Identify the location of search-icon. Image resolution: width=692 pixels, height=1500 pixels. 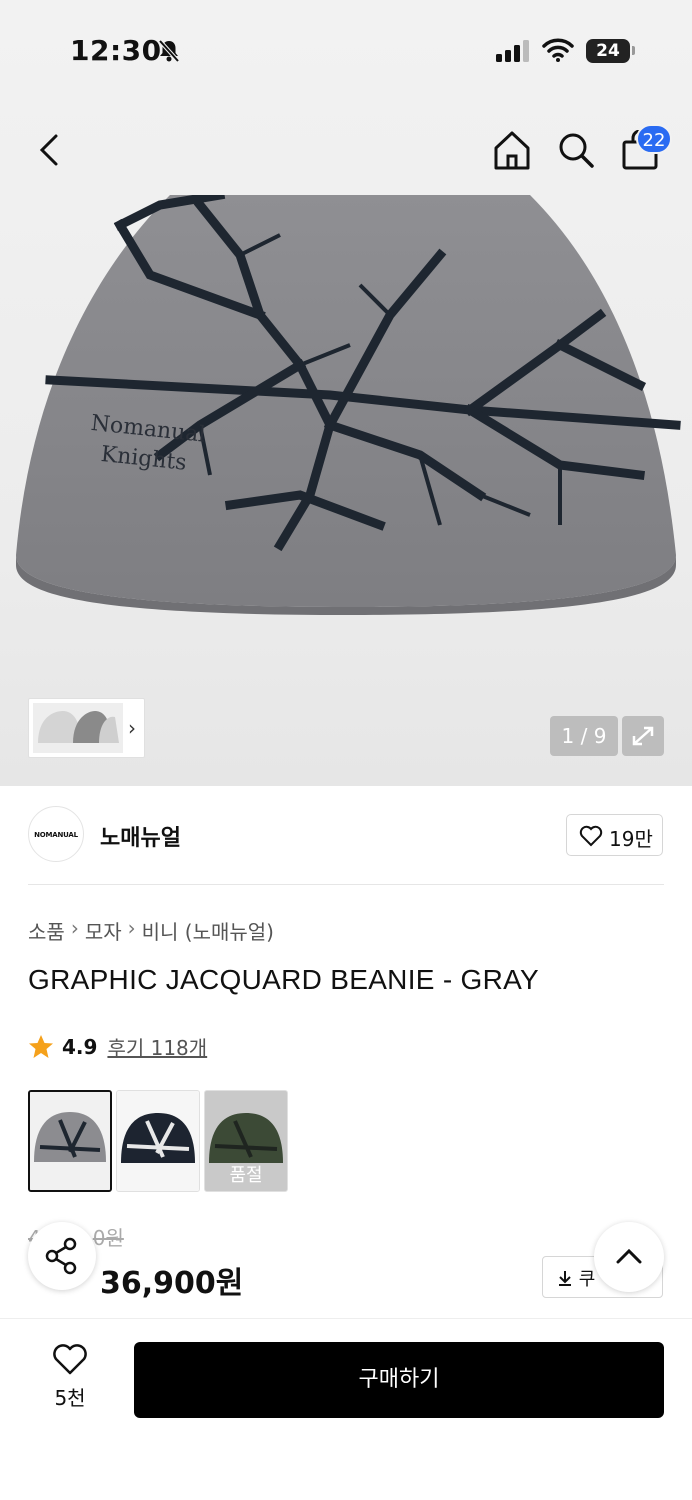
(576, 150).